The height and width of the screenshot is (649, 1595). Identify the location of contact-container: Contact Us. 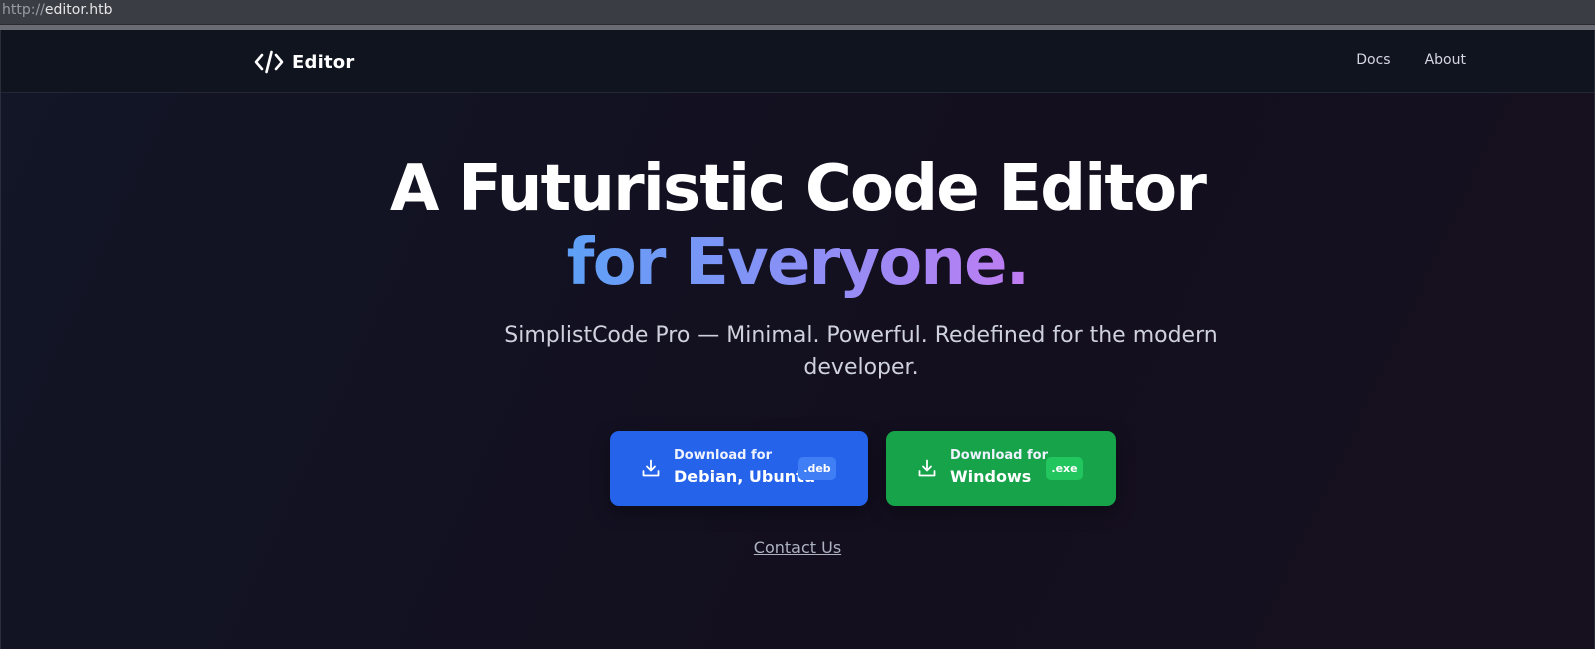
(797, 547).